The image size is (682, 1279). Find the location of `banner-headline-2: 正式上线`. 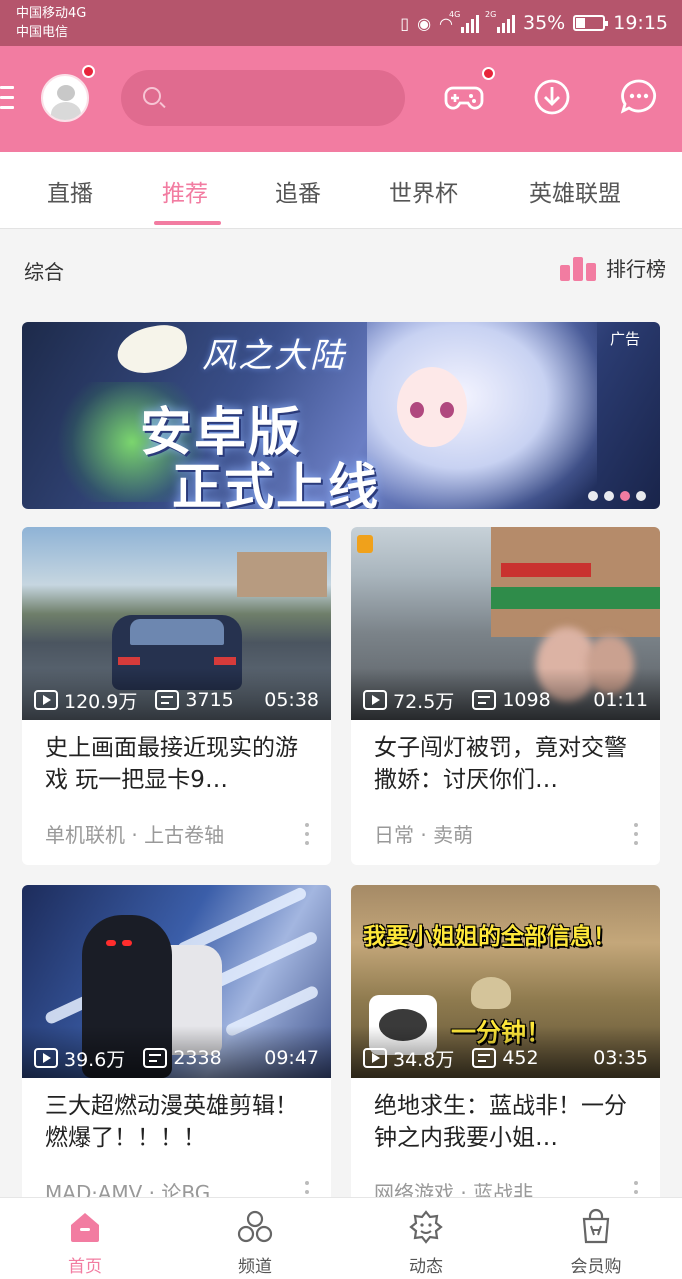

banner-headline-2: 正式上线 is located at coordinates (276, 483).